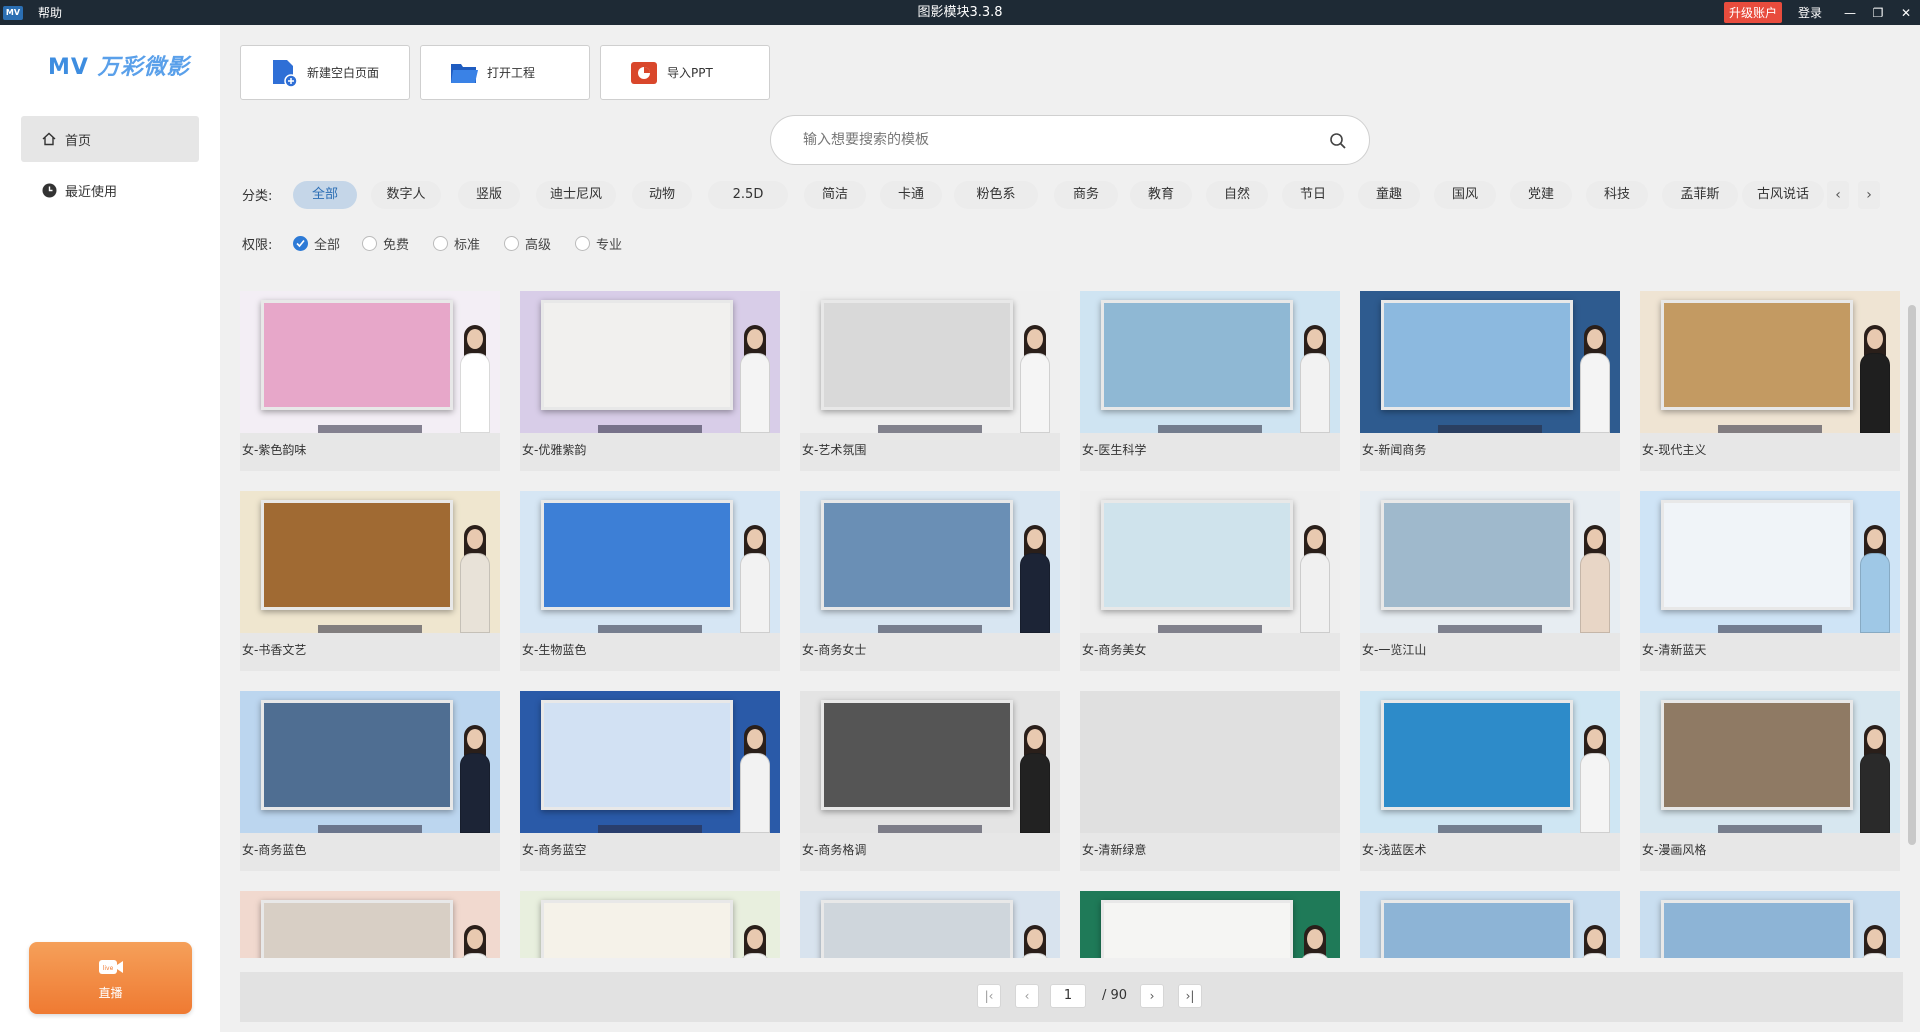 This screenshot has height=1032, width=1920. Describe the element at coordinates (1313, 195) in the screenshot. I see `category-chip: 节日` at that location.